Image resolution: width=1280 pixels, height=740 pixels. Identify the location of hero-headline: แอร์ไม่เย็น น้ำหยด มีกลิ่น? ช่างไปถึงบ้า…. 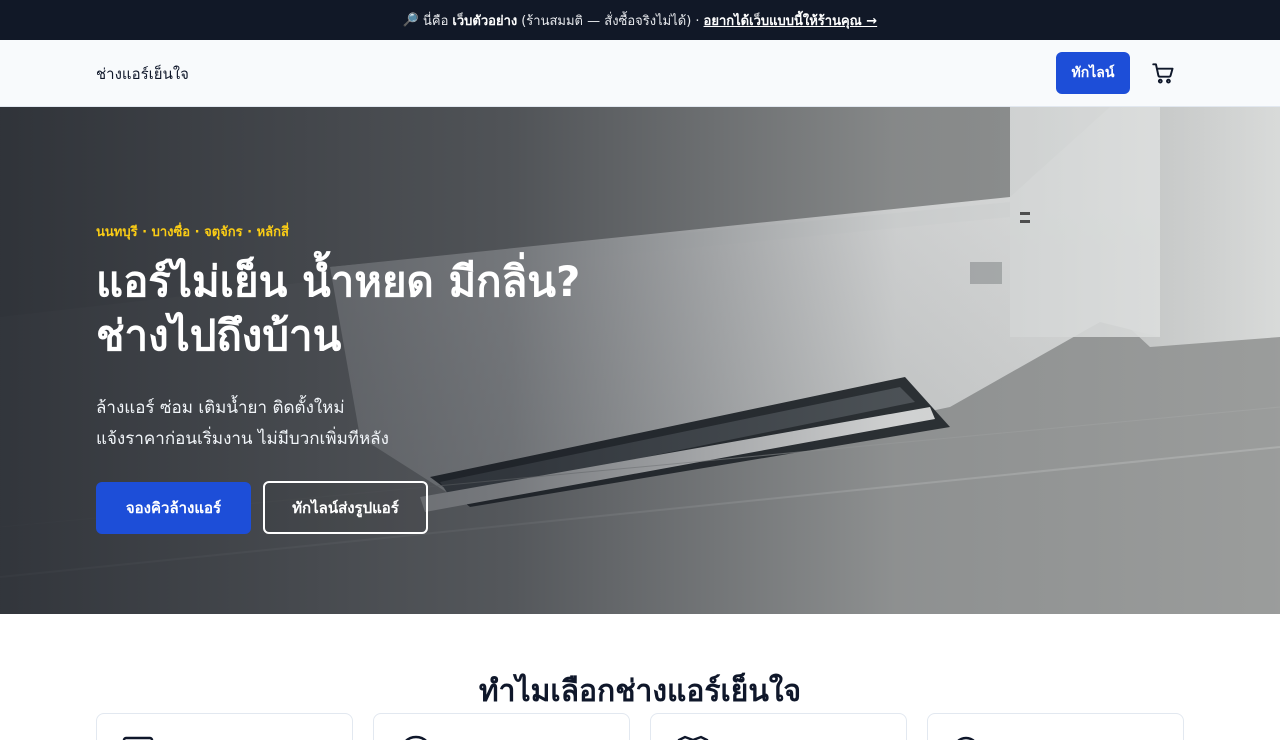
(406, 309).